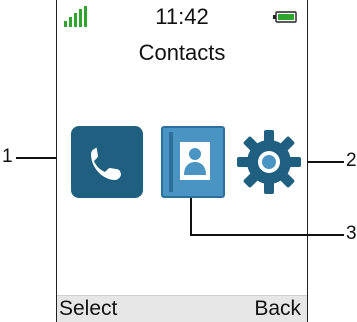 This screenshot has width=357, height=322. What do you see at coordinates (88, 309) in the screenshot?
I see `select-softkey: Select` at bounding box center [88, 309].